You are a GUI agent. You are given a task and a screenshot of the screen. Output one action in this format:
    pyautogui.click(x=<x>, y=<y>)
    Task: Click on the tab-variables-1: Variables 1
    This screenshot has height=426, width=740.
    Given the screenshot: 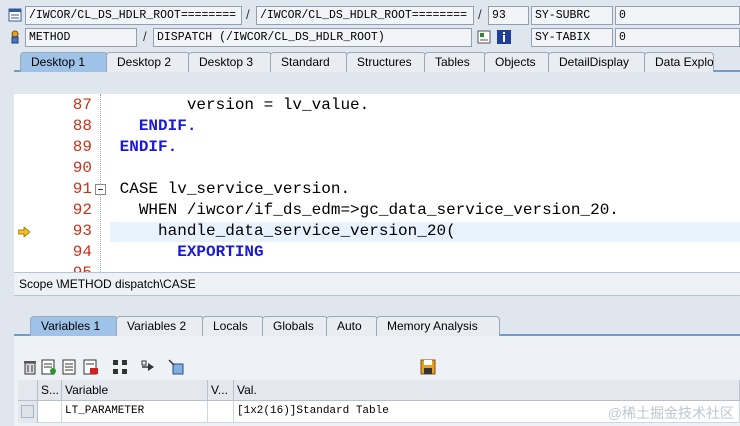 What is the action you would take?
    pyautogui.click(x=74, y=326)
    